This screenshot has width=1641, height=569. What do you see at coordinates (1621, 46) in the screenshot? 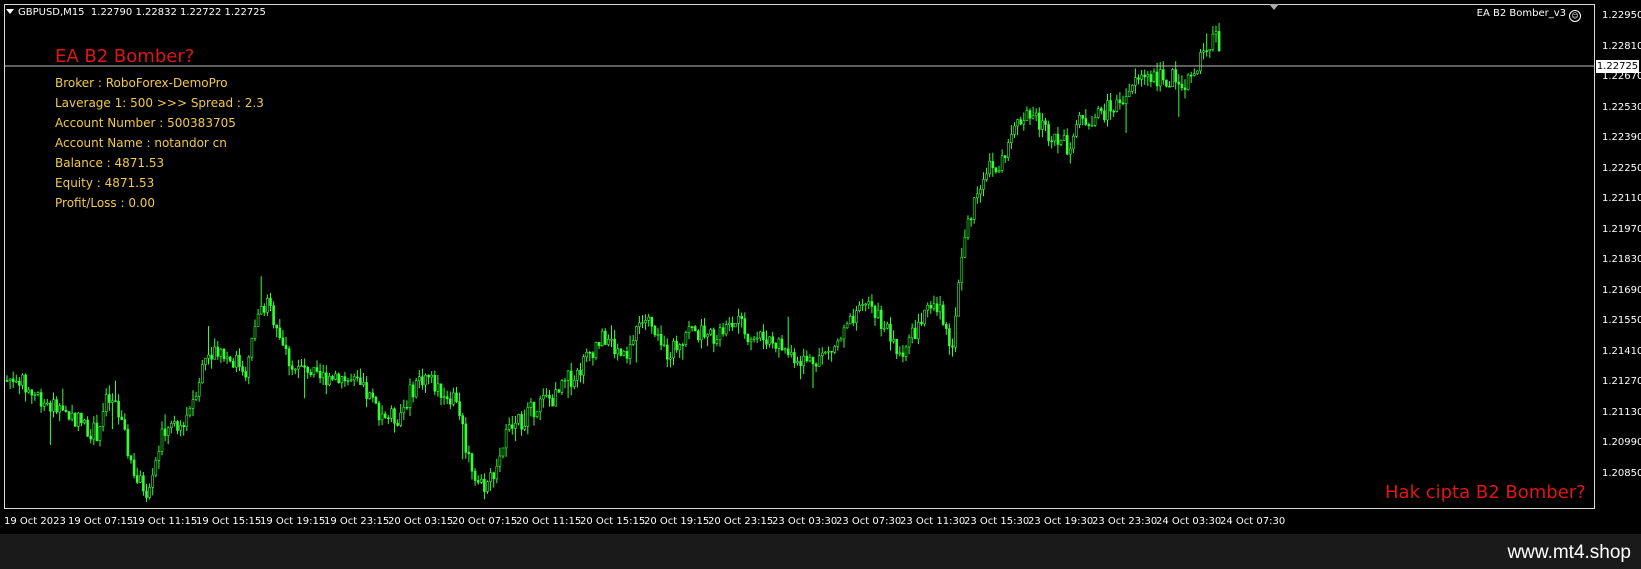
I see `price-tick-label: 1.22810` at bounding box center [1621, 46].